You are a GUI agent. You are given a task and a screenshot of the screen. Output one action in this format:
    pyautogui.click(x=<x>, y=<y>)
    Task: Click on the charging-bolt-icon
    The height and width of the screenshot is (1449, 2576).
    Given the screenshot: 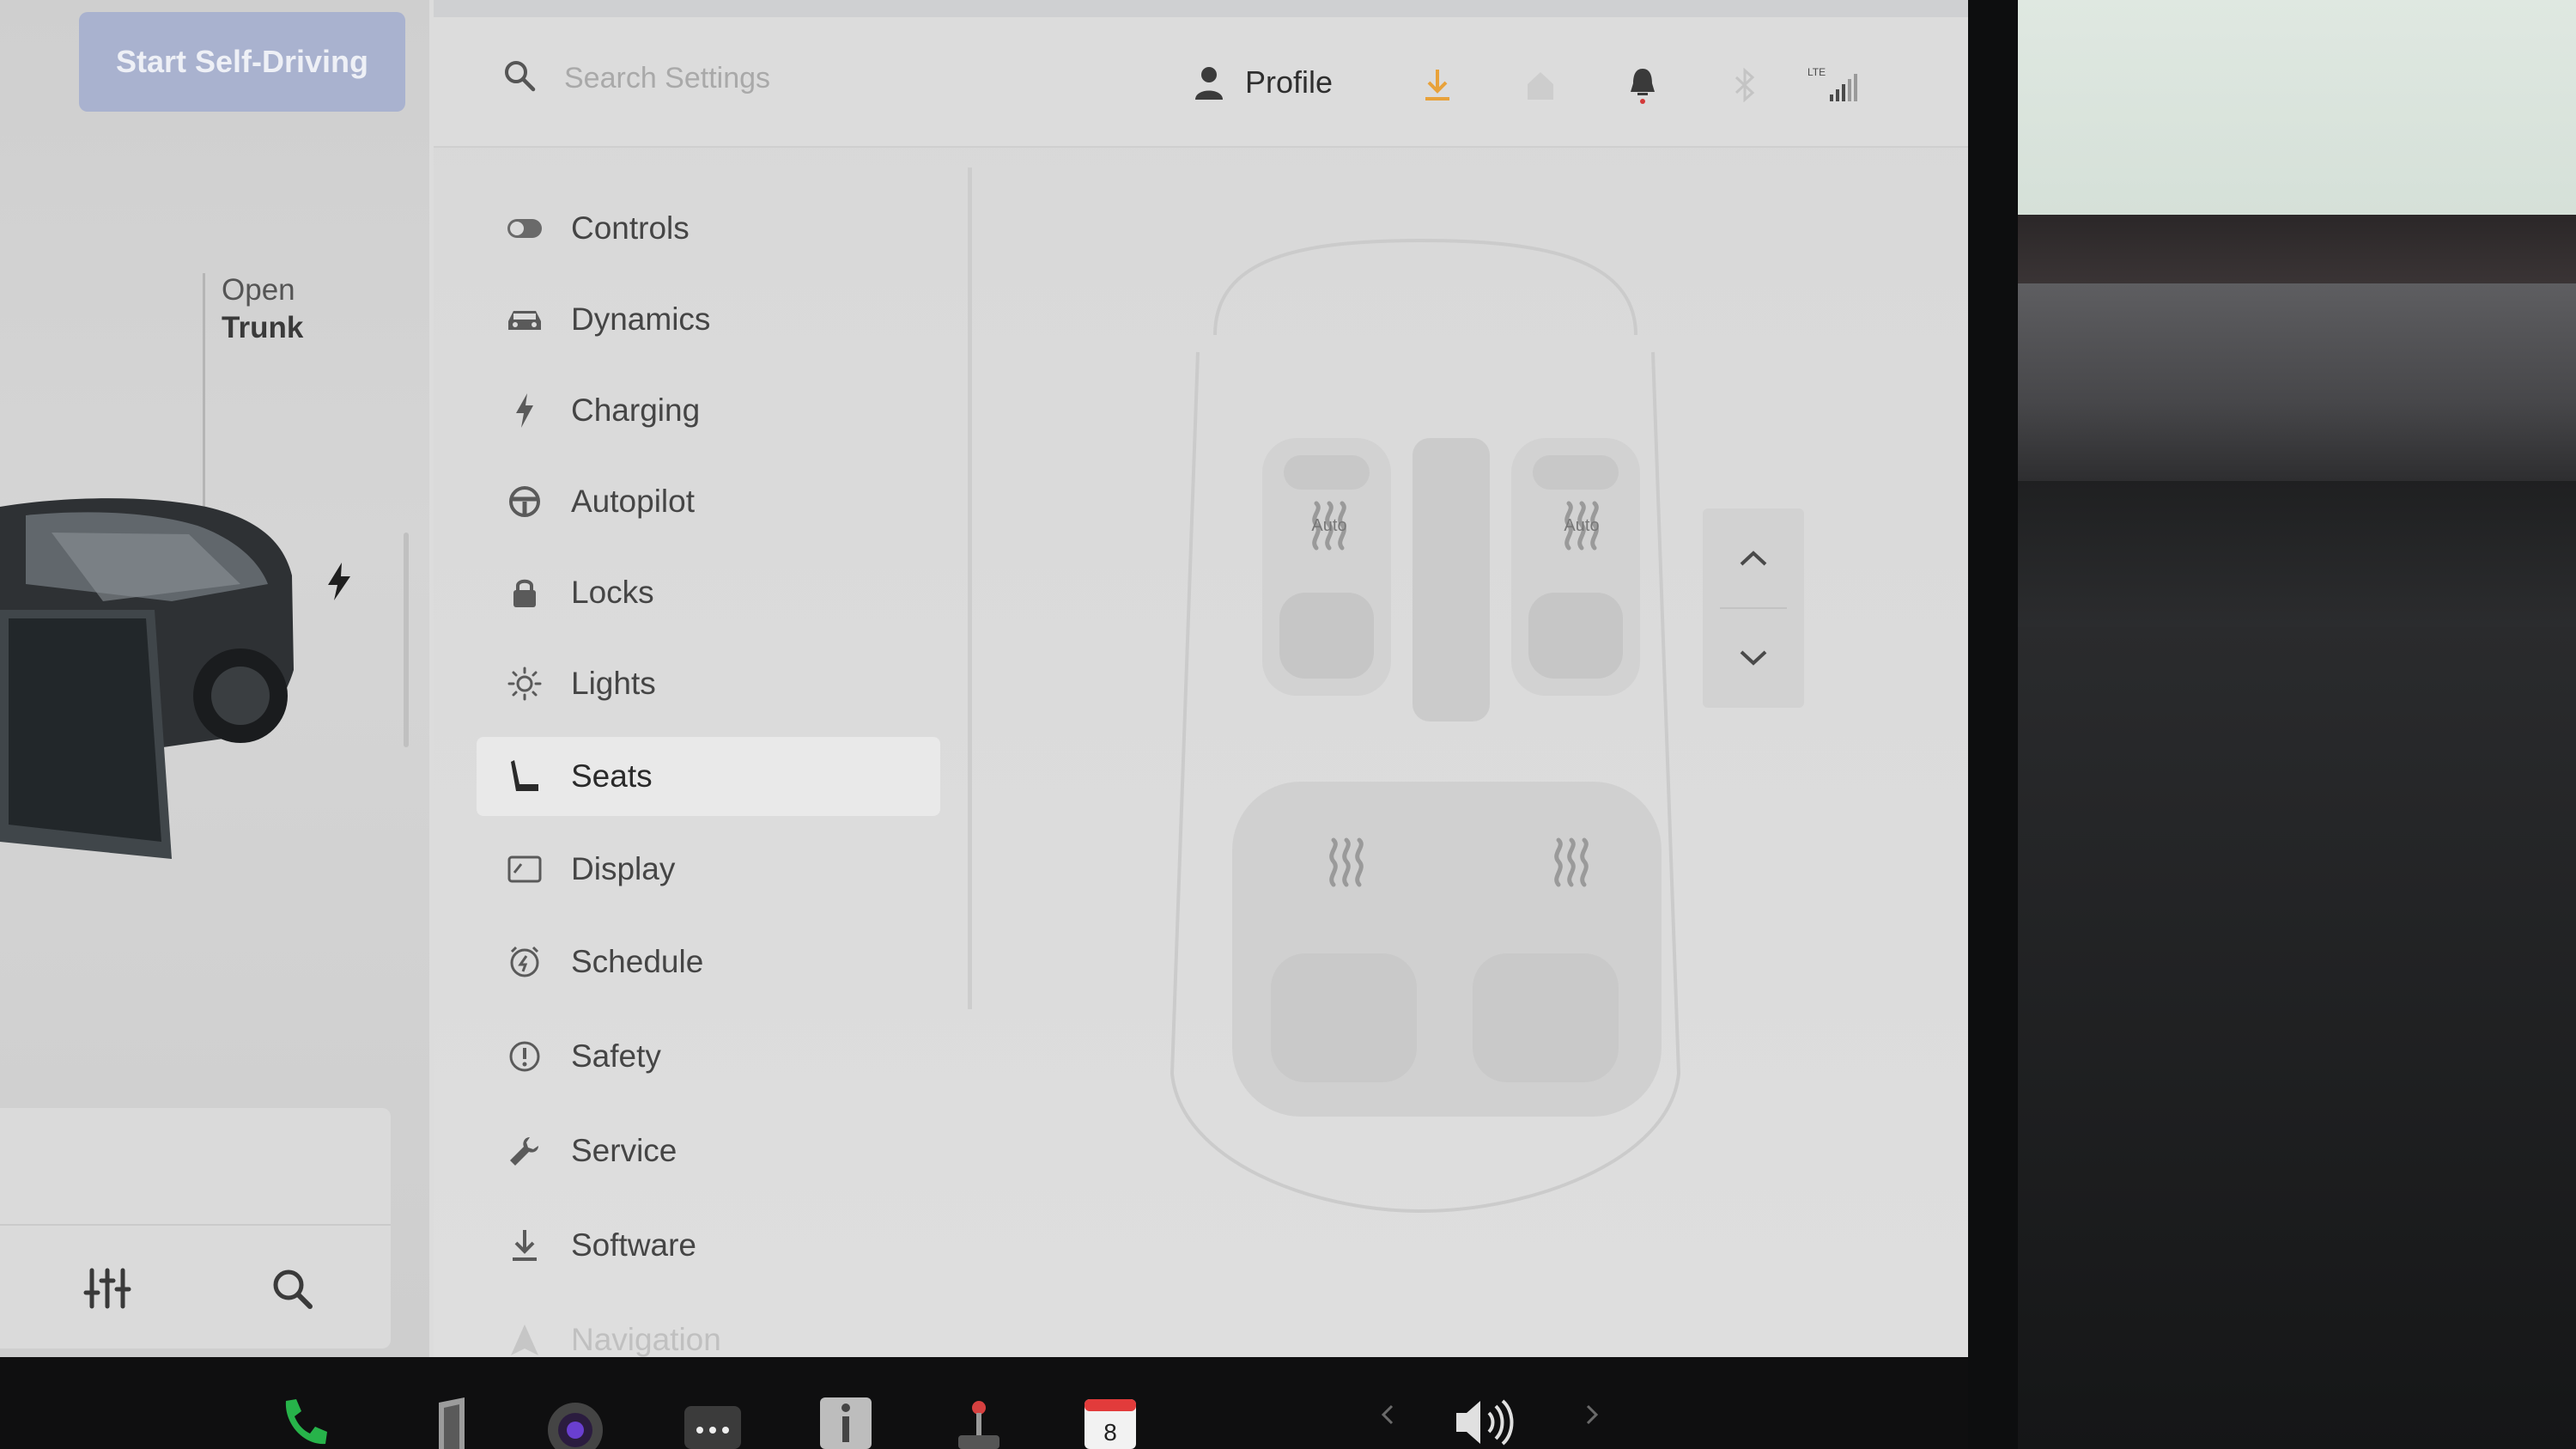 What is the action you would take?
    pyautogui.click(x=339, y=586)
    